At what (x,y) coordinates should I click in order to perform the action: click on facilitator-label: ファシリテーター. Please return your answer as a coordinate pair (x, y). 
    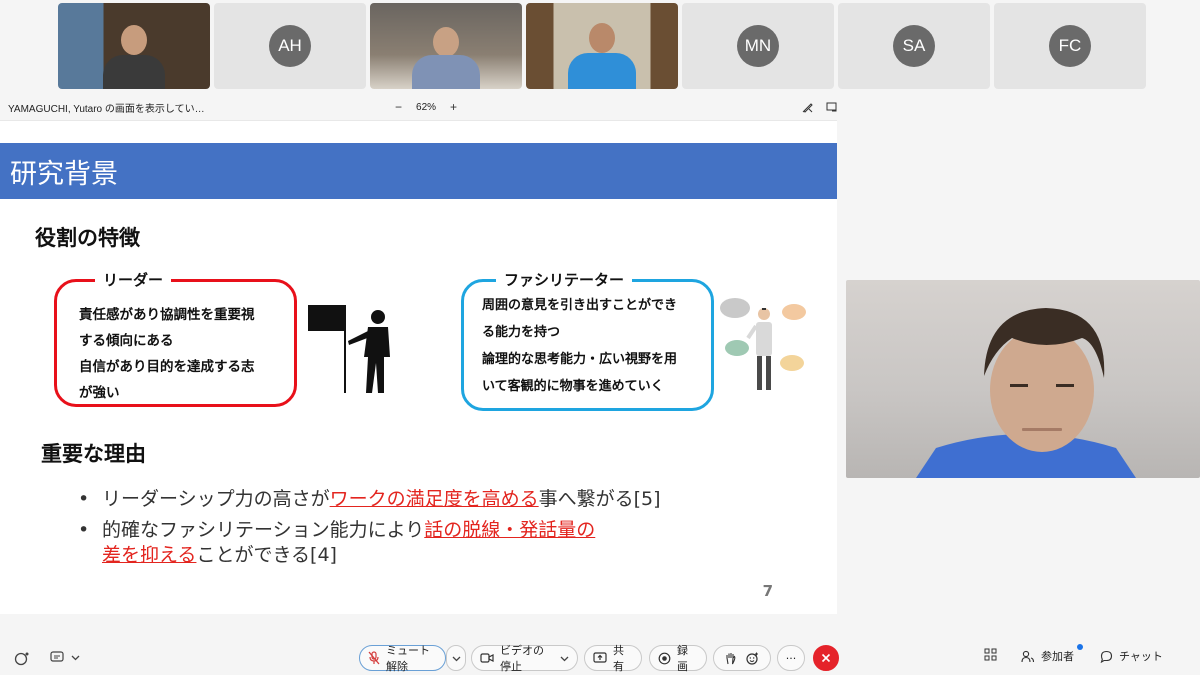
    Looking at the image, I should click on (564, 279).